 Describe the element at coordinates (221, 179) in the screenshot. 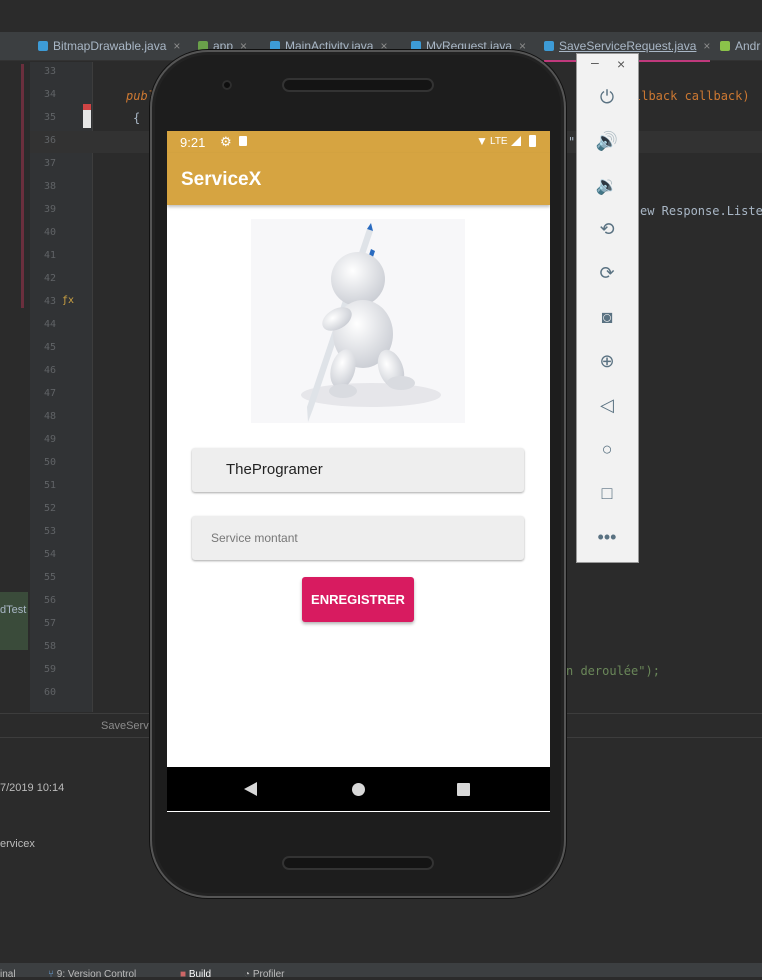

I see `app-title: ServiceX` at that location.